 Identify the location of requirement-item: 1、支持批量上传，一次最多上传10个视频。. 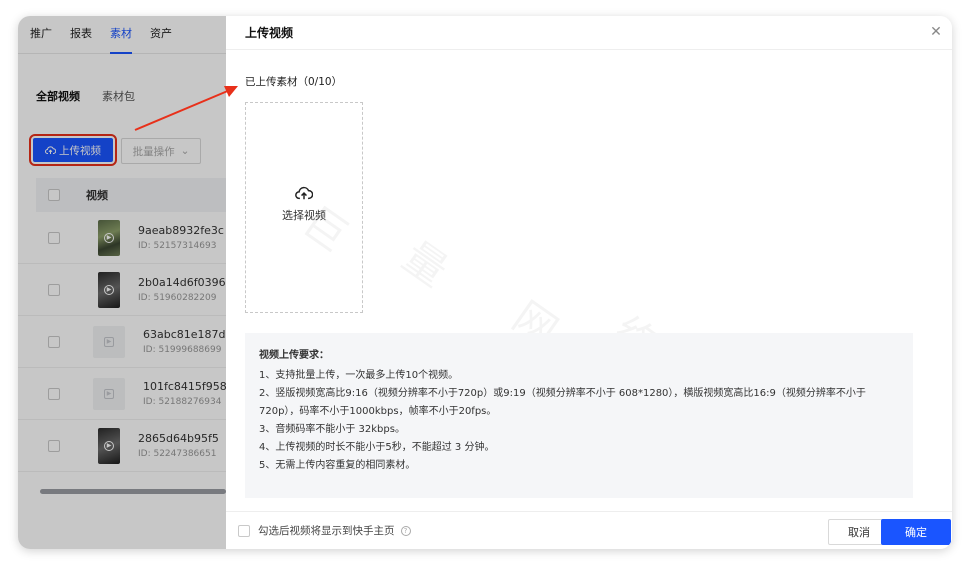
(359, 375).